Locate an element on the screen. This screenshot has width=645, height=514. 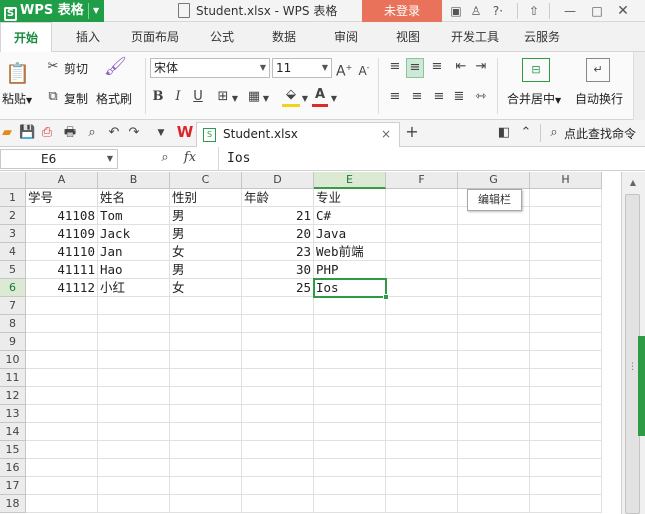
tab-view: 视图 is located at coordinates (408, 37).